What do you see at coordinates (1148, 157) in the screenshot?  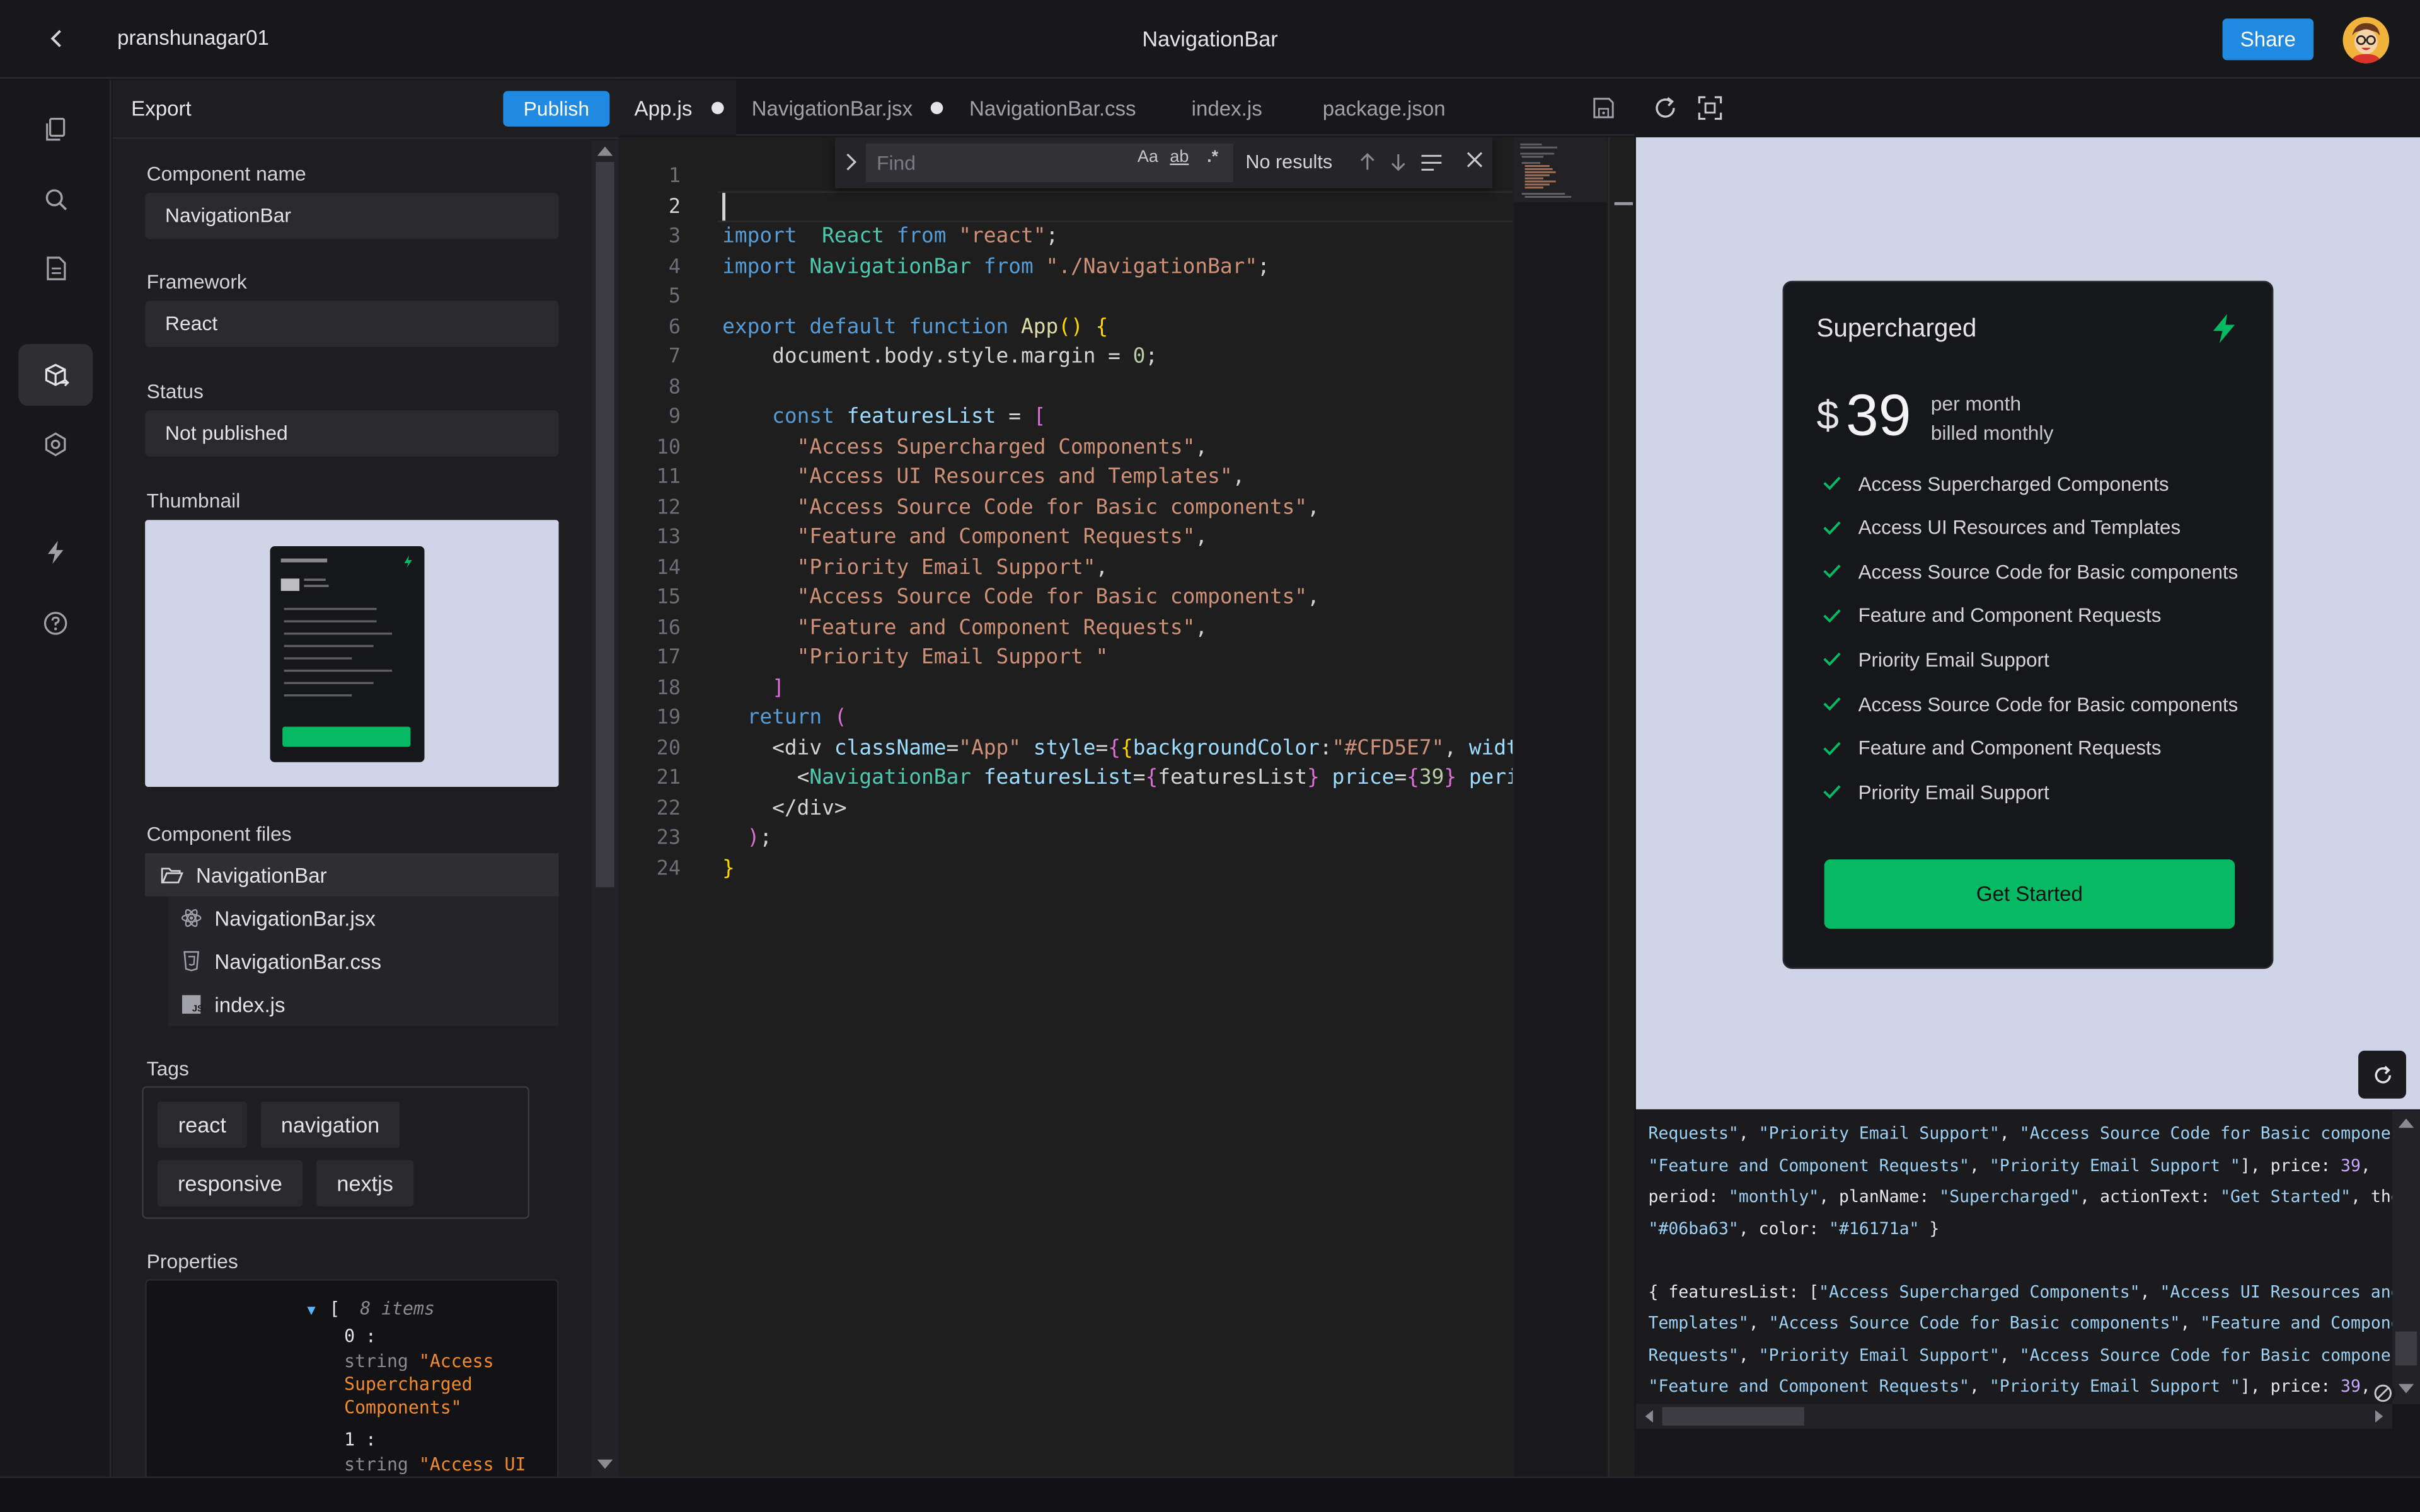 I see `match-case-toggle: Aa` at bounding box center [1148, 157].